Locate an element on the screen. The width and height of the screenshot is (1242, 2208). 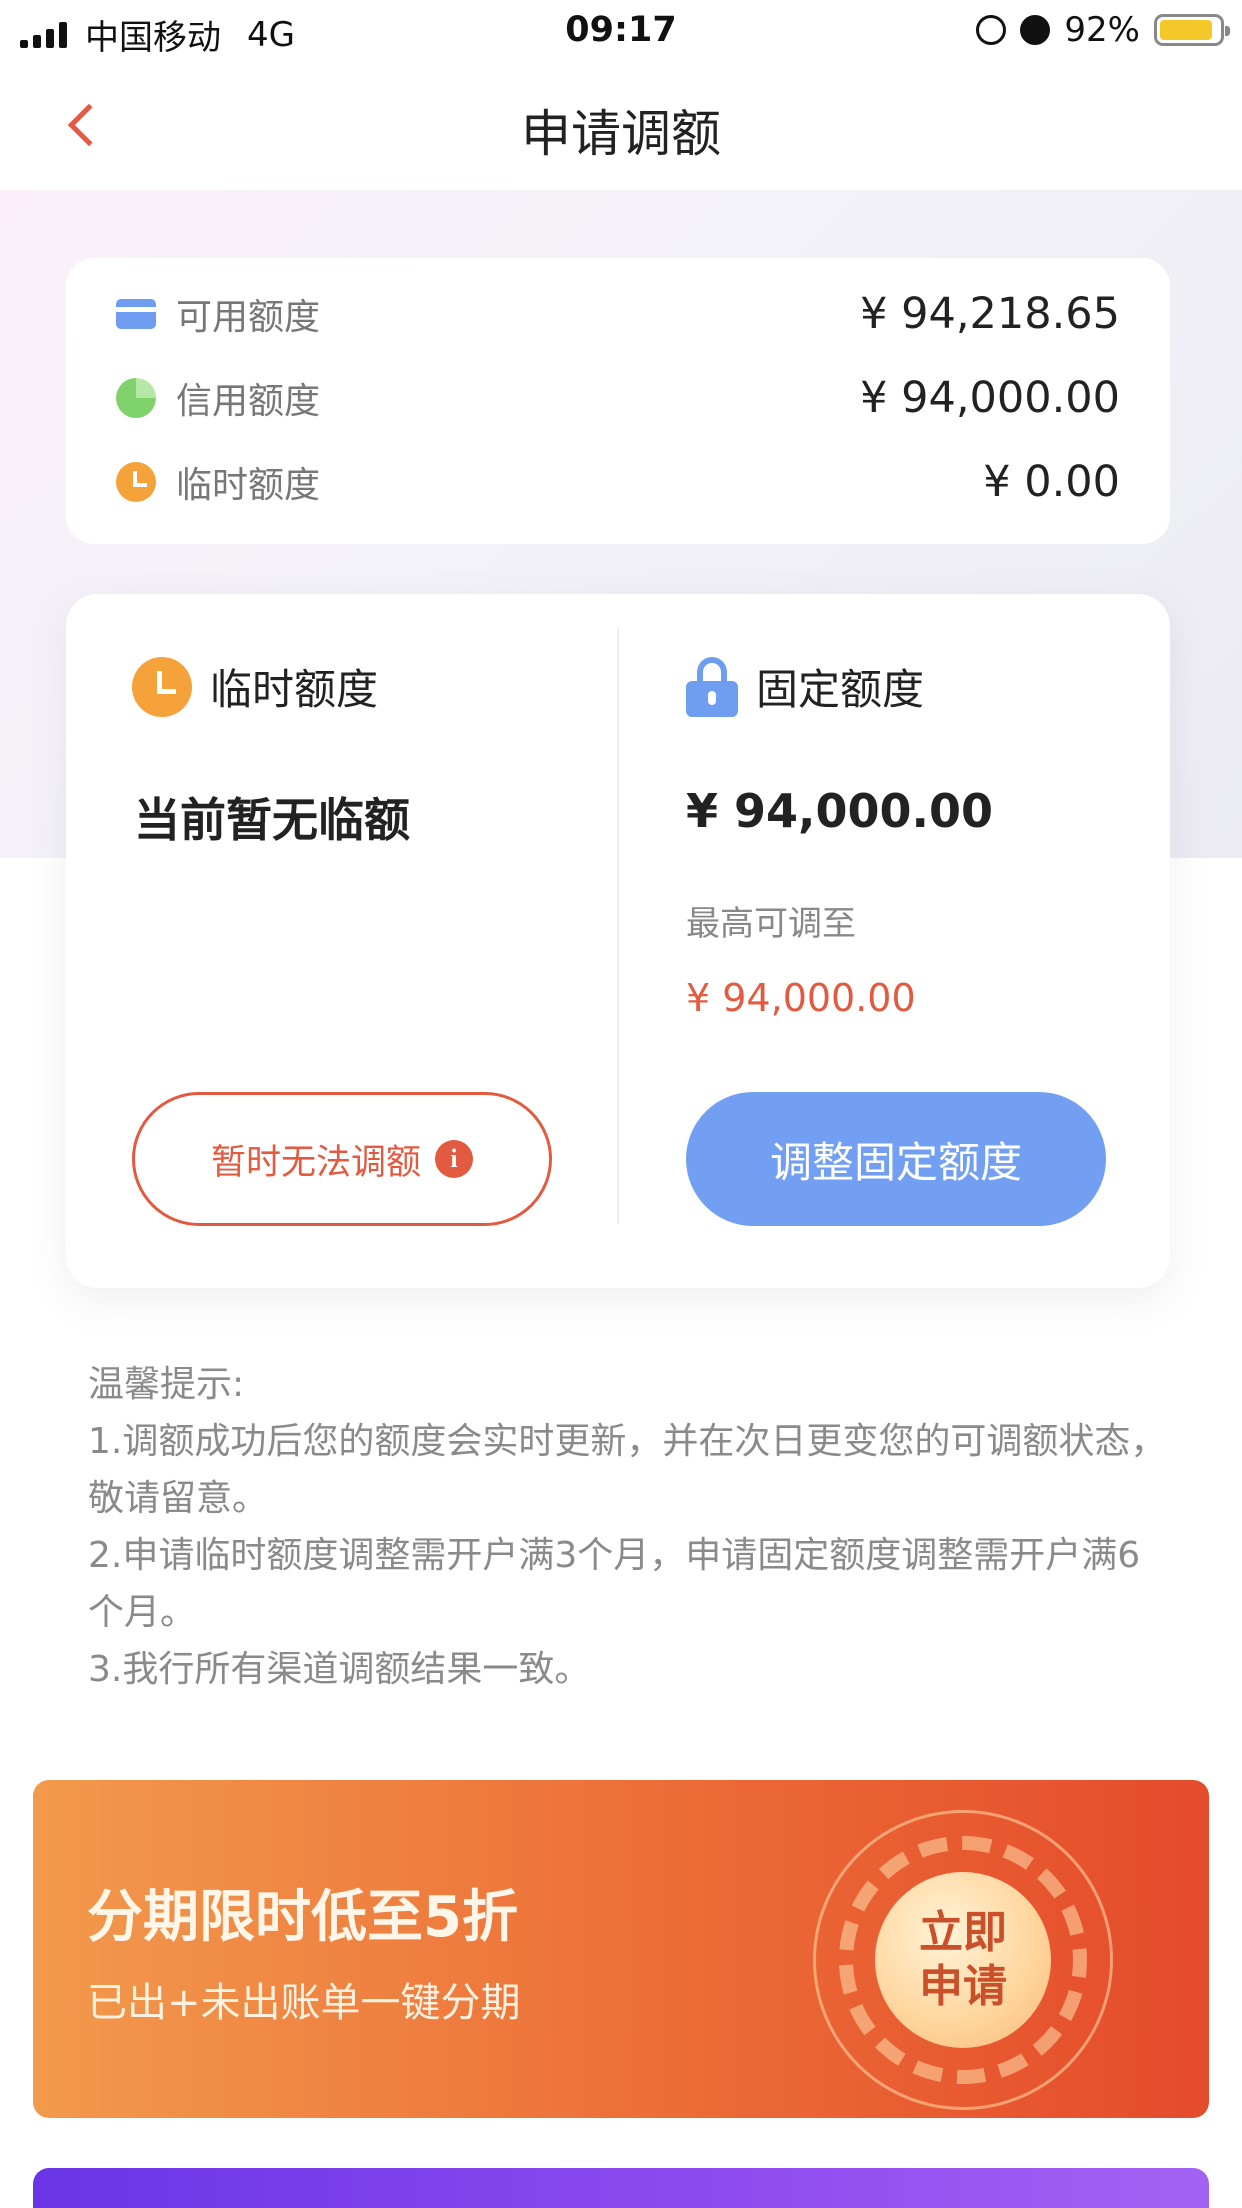
summary-label: 可用额度 is located at coordinates (248, 317).